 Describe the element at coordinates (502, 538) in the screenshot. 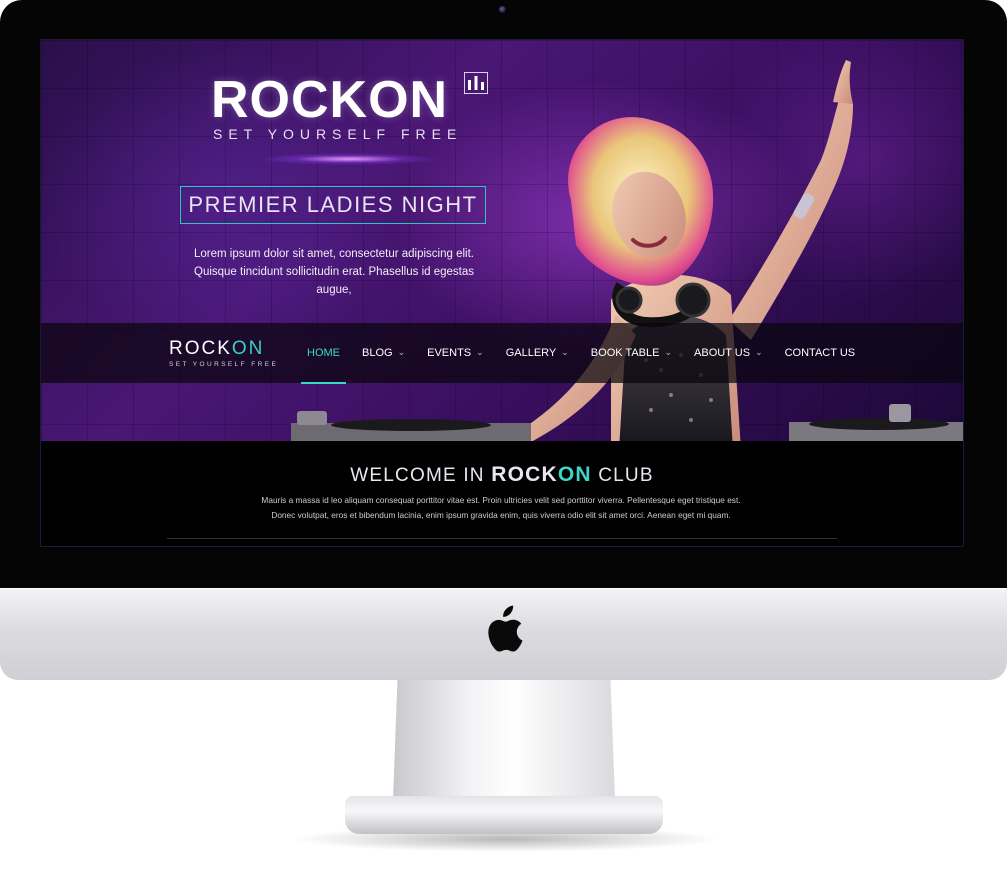

I see `section-divider` at that location.